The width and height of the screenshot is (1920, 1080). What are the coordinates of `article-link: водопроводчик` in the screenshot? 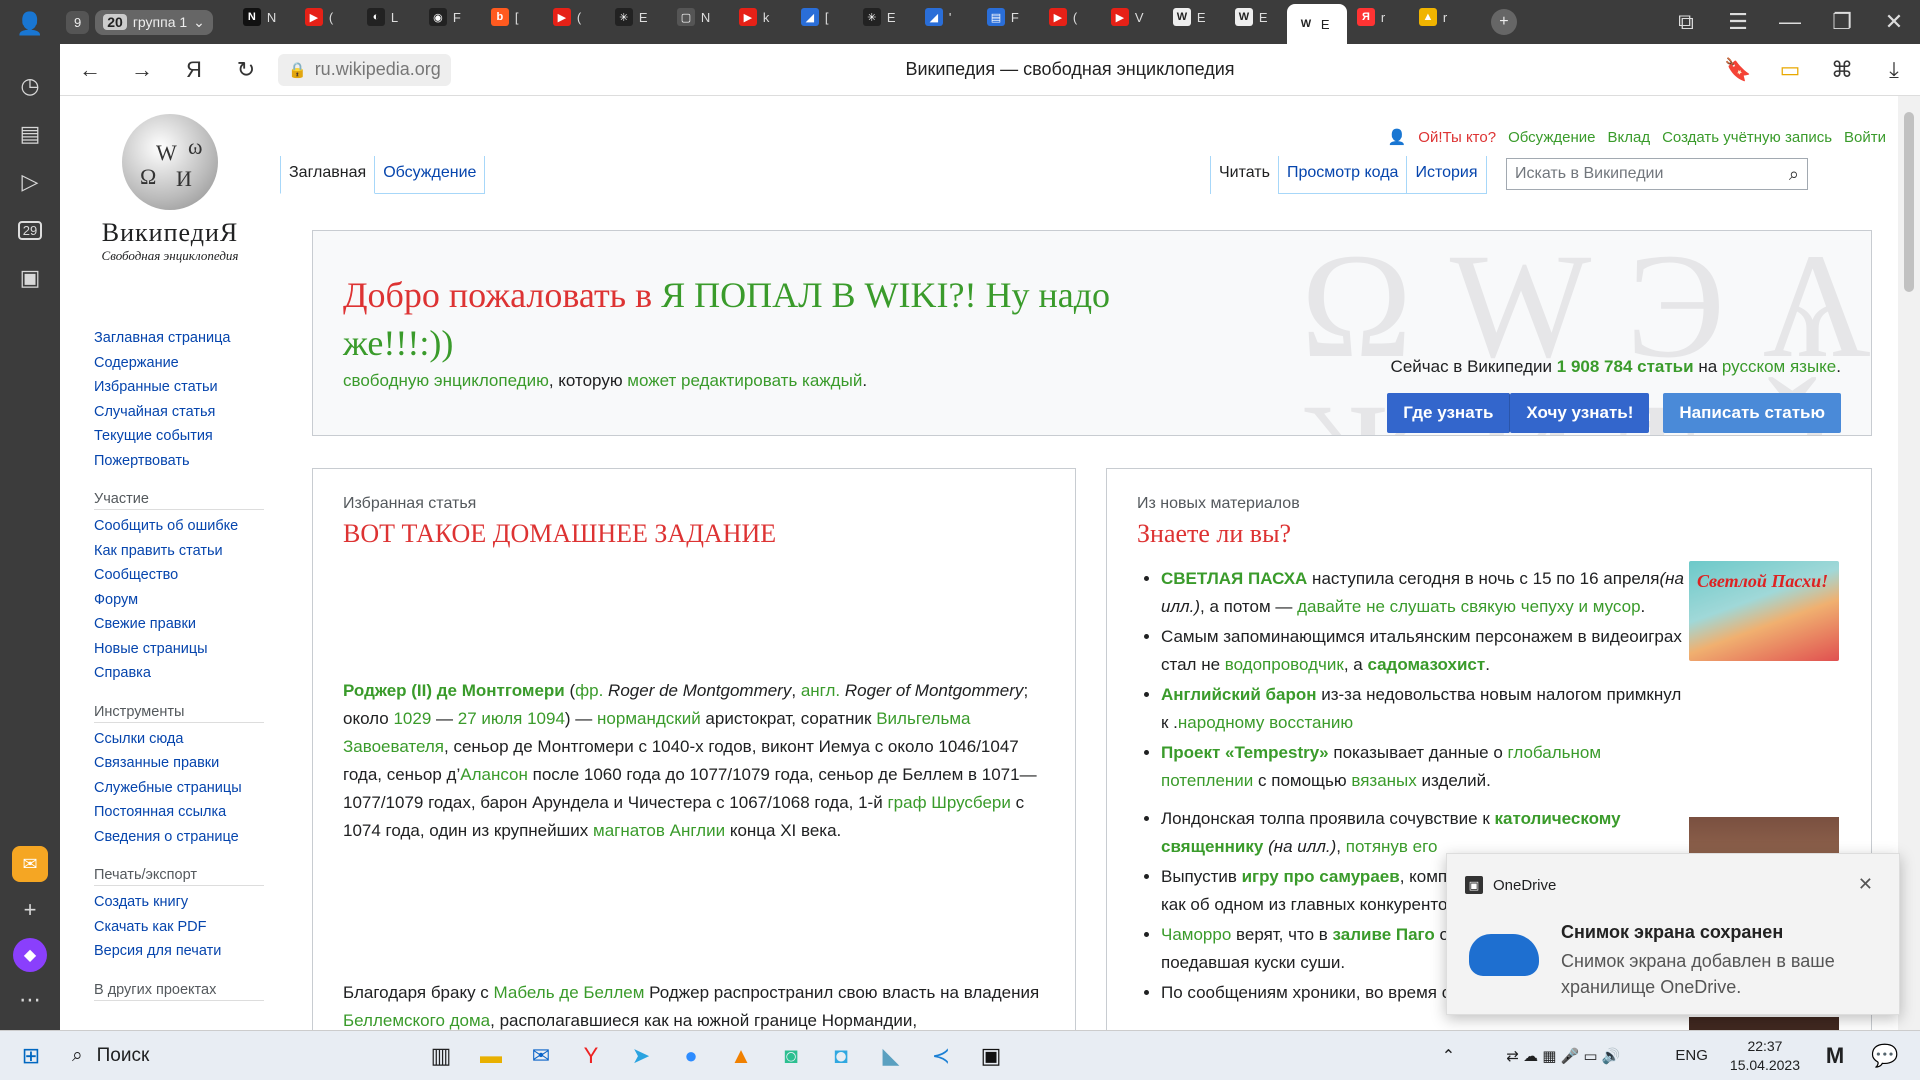 It's located at (1284, 664).